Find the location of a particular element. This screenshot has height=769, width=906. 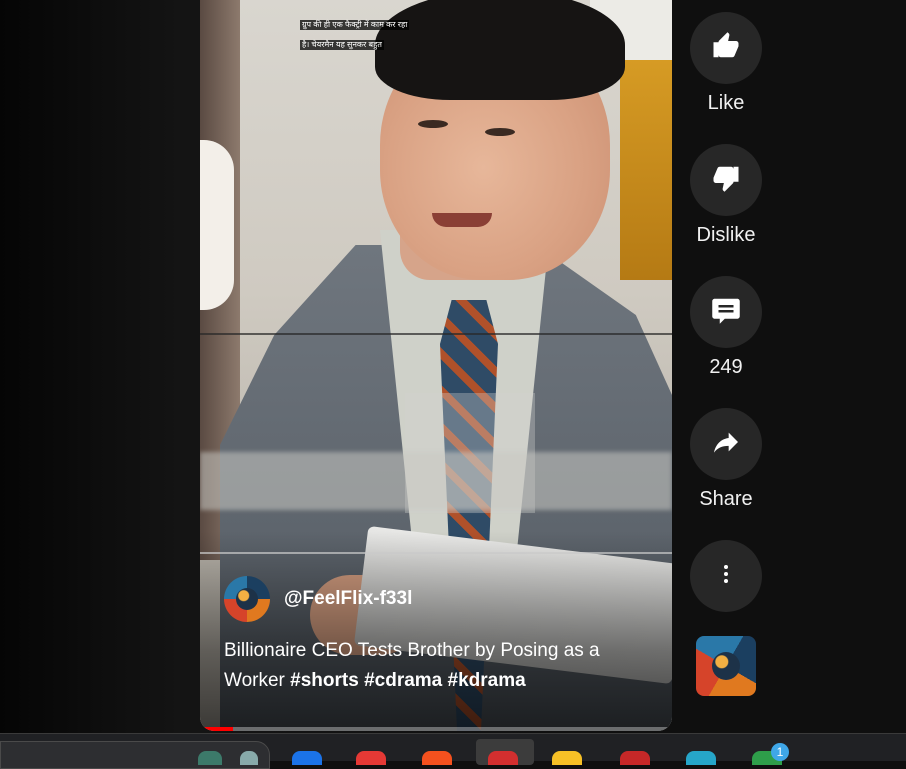

channel-handle: @FeelFlix-f33l is located at coordinates (348, 599).